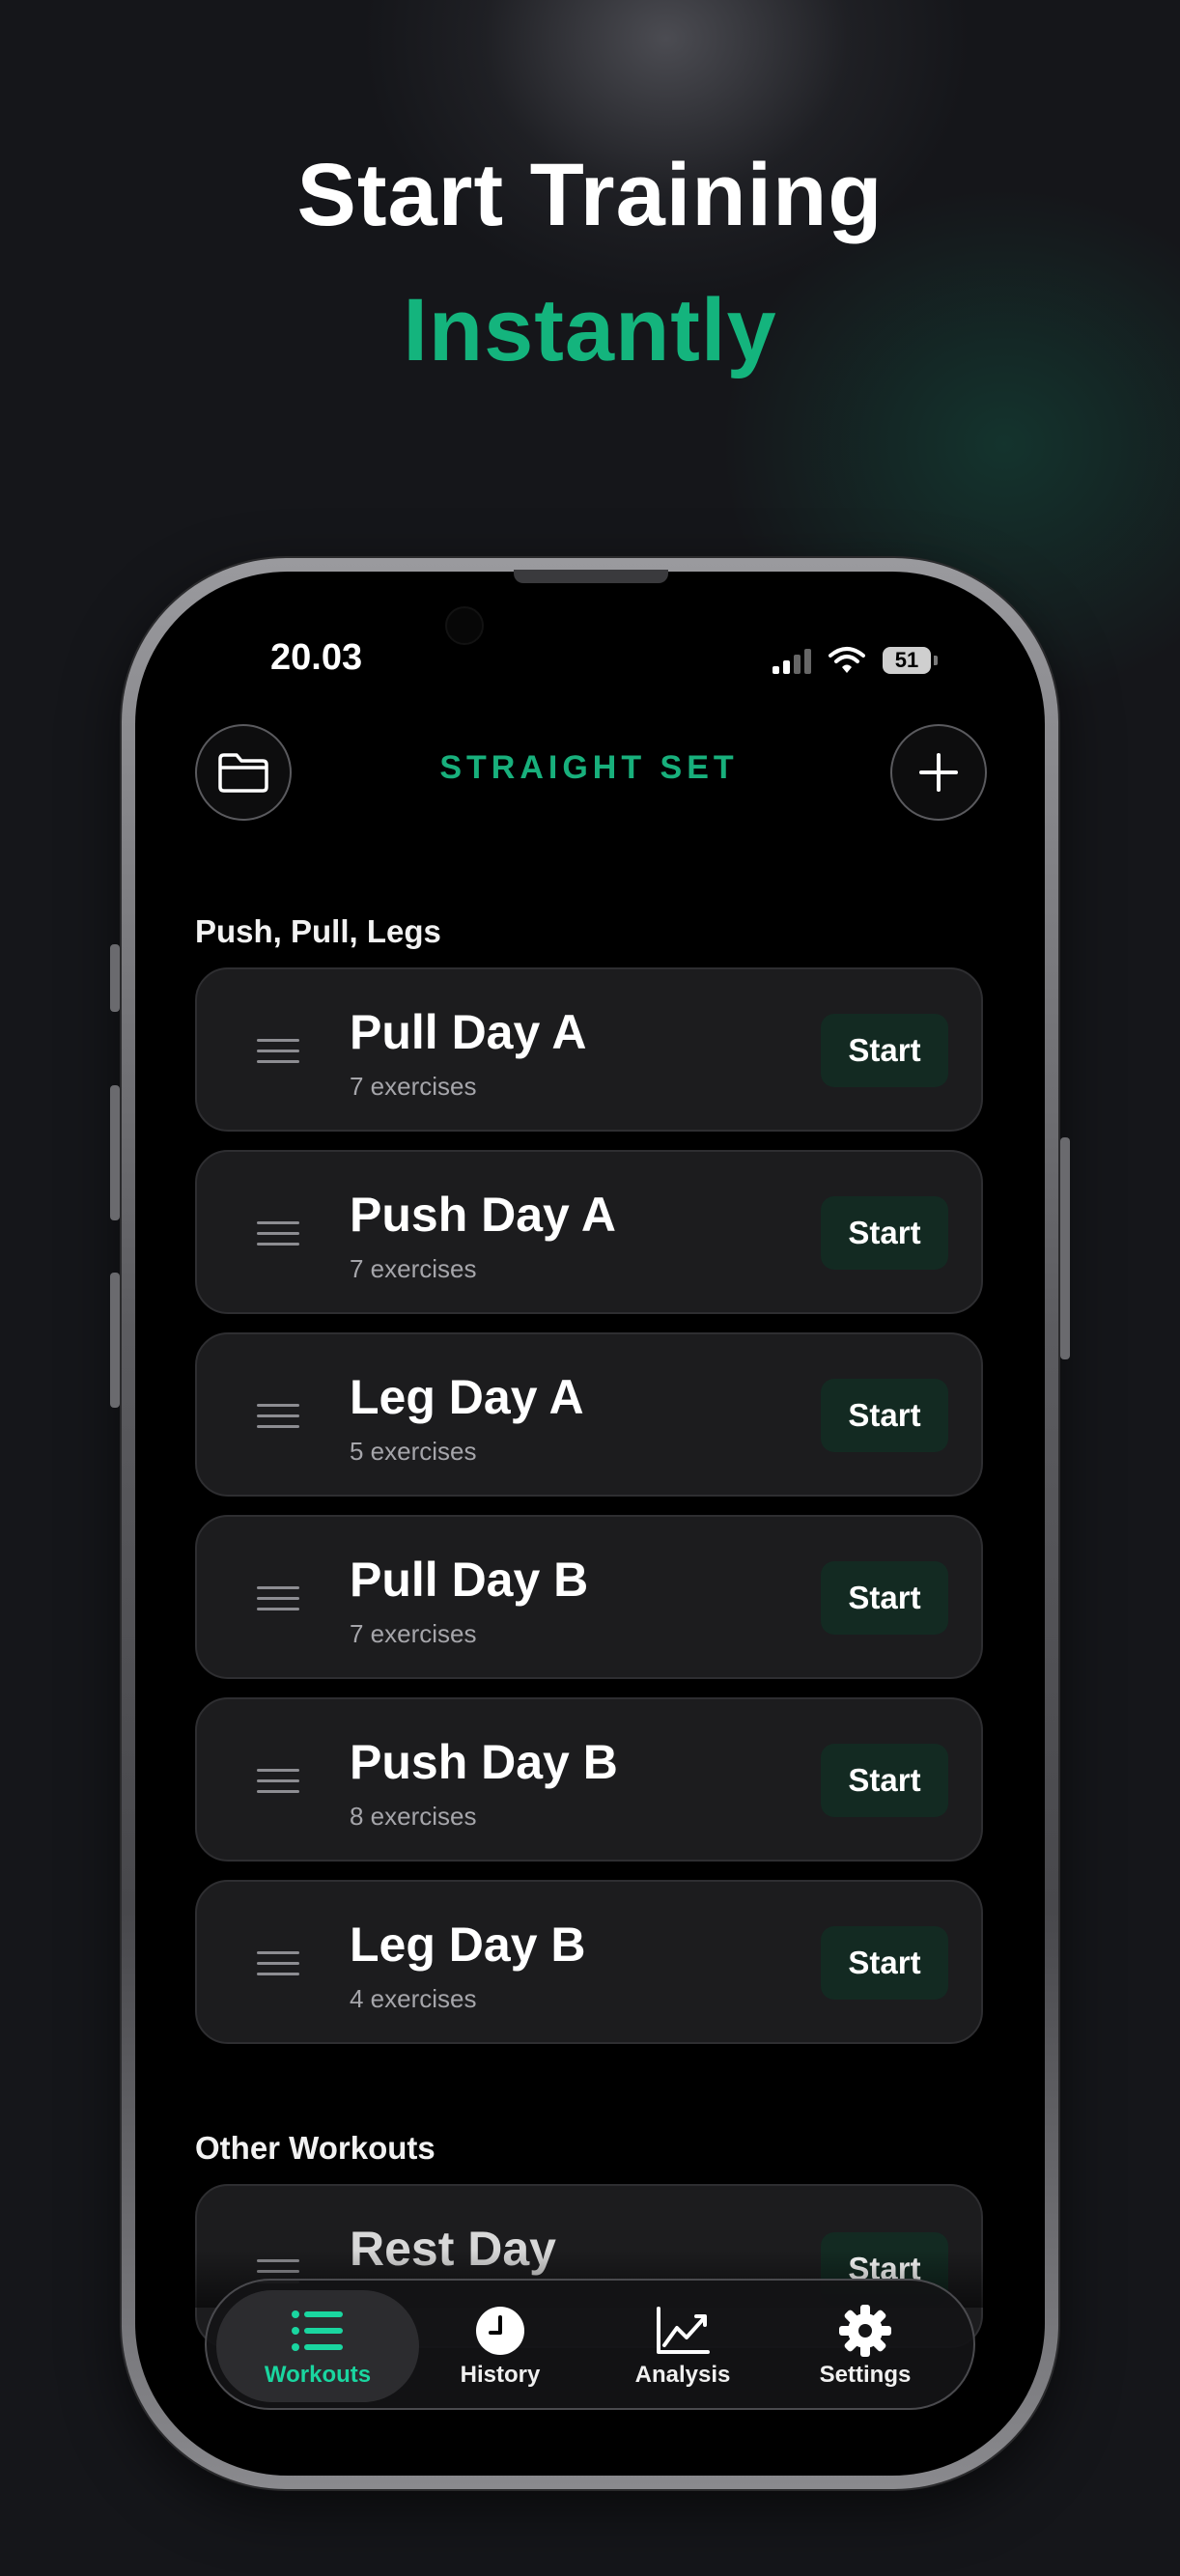  I want to click on section-title: Push, Pull, Legs, so click(318, 931).